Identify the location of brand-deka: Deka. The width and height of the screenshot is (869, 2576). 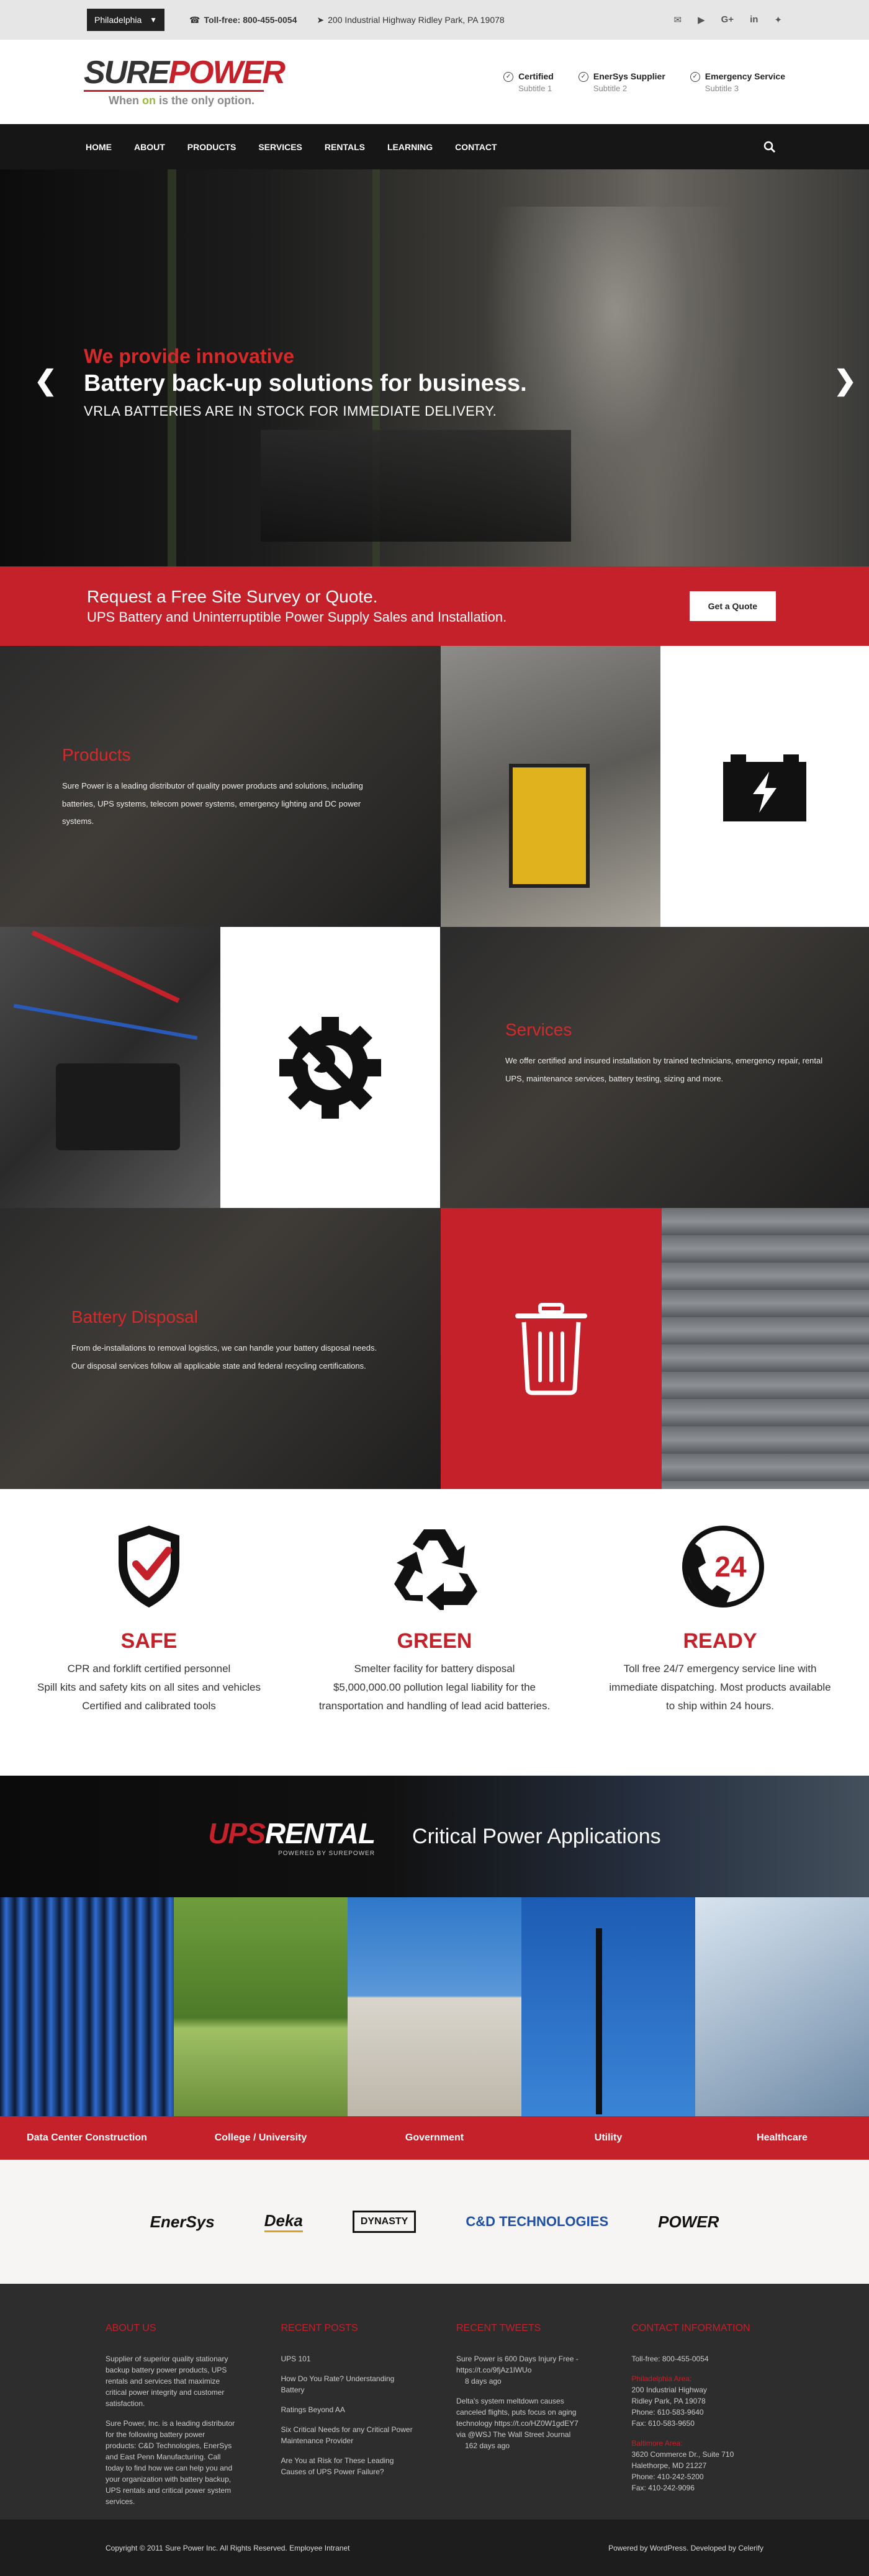
(283, 2221).